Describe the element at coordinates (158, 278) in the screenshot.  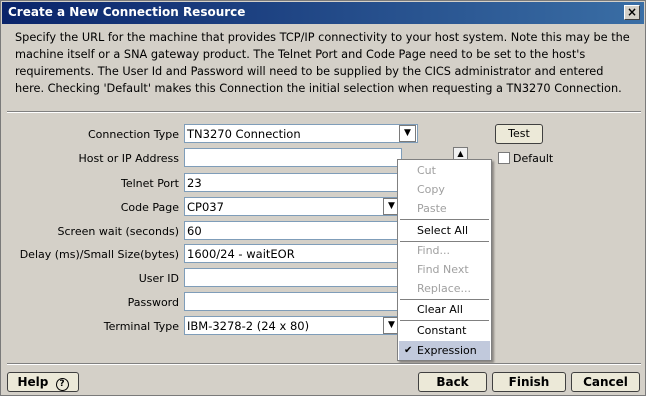
I see `user-id-label: User ID` at that location.